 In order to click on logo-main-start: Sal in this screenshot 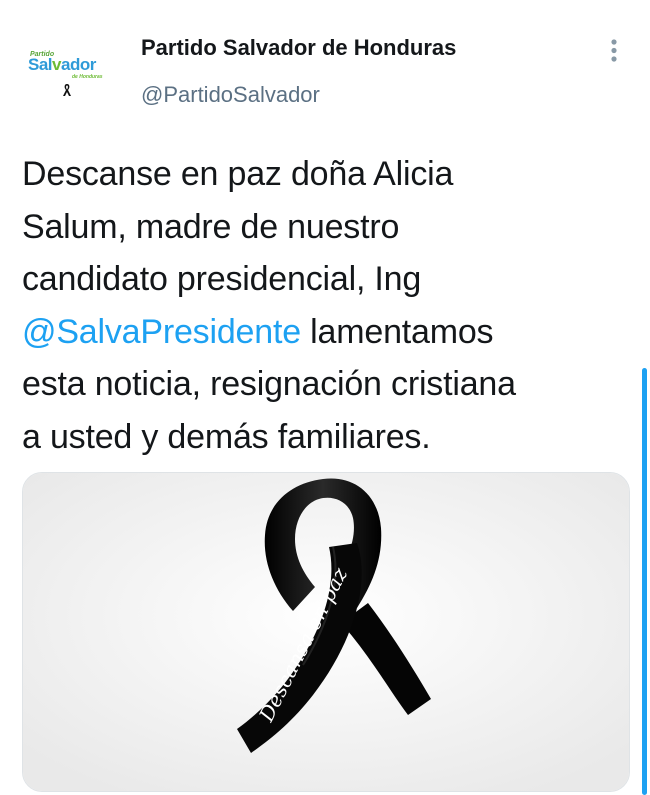, I will do `click(40, 64)`.